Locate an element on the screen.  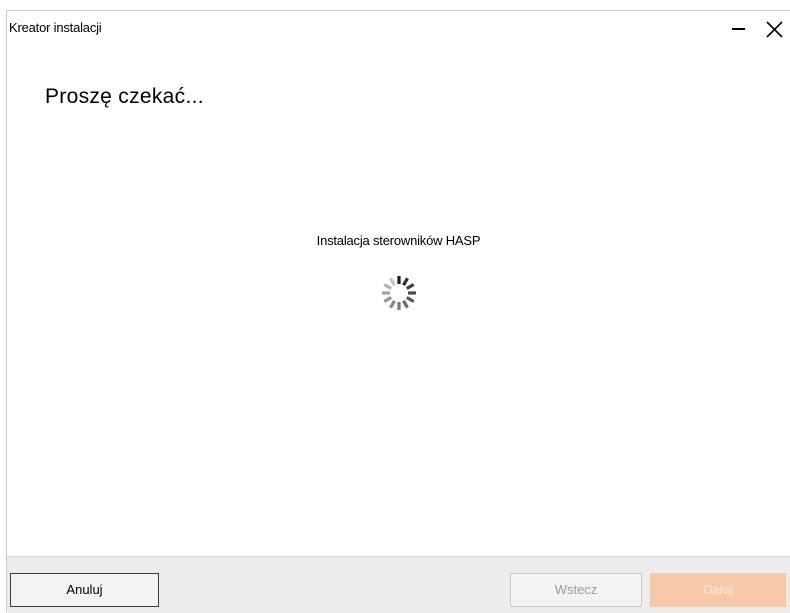
close-button is located at coordinates (773, 28).